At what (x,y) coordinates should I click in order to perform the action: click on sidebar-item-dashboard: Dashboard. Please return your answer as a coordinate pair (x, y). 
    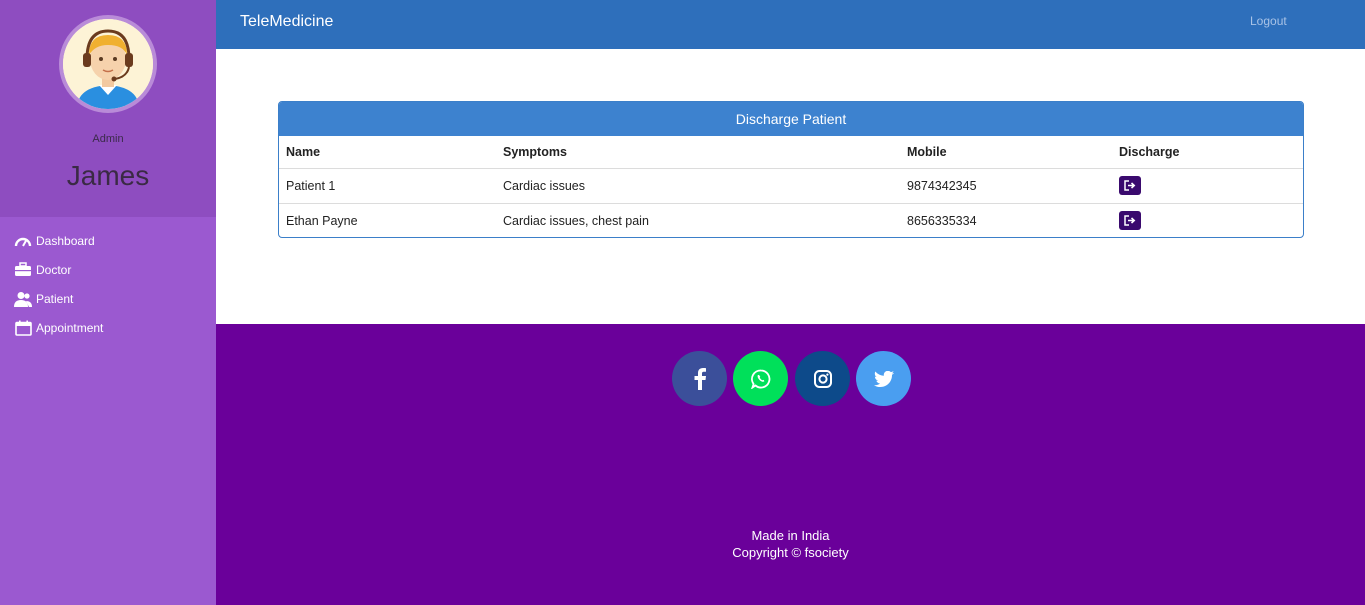
    Looking at the image, I should click on (108, 240).